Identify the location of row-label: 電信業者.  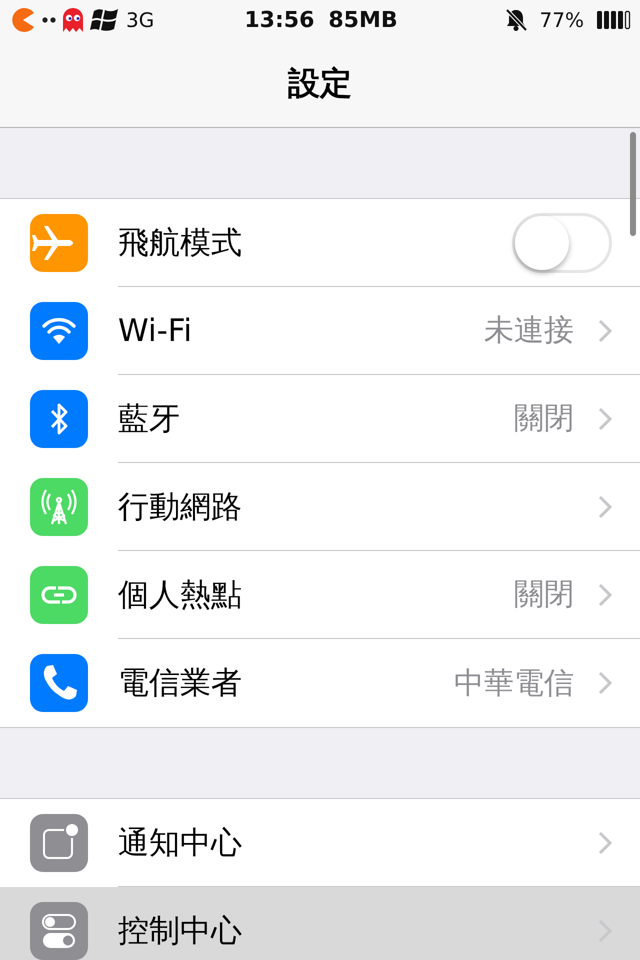
(180, 683).